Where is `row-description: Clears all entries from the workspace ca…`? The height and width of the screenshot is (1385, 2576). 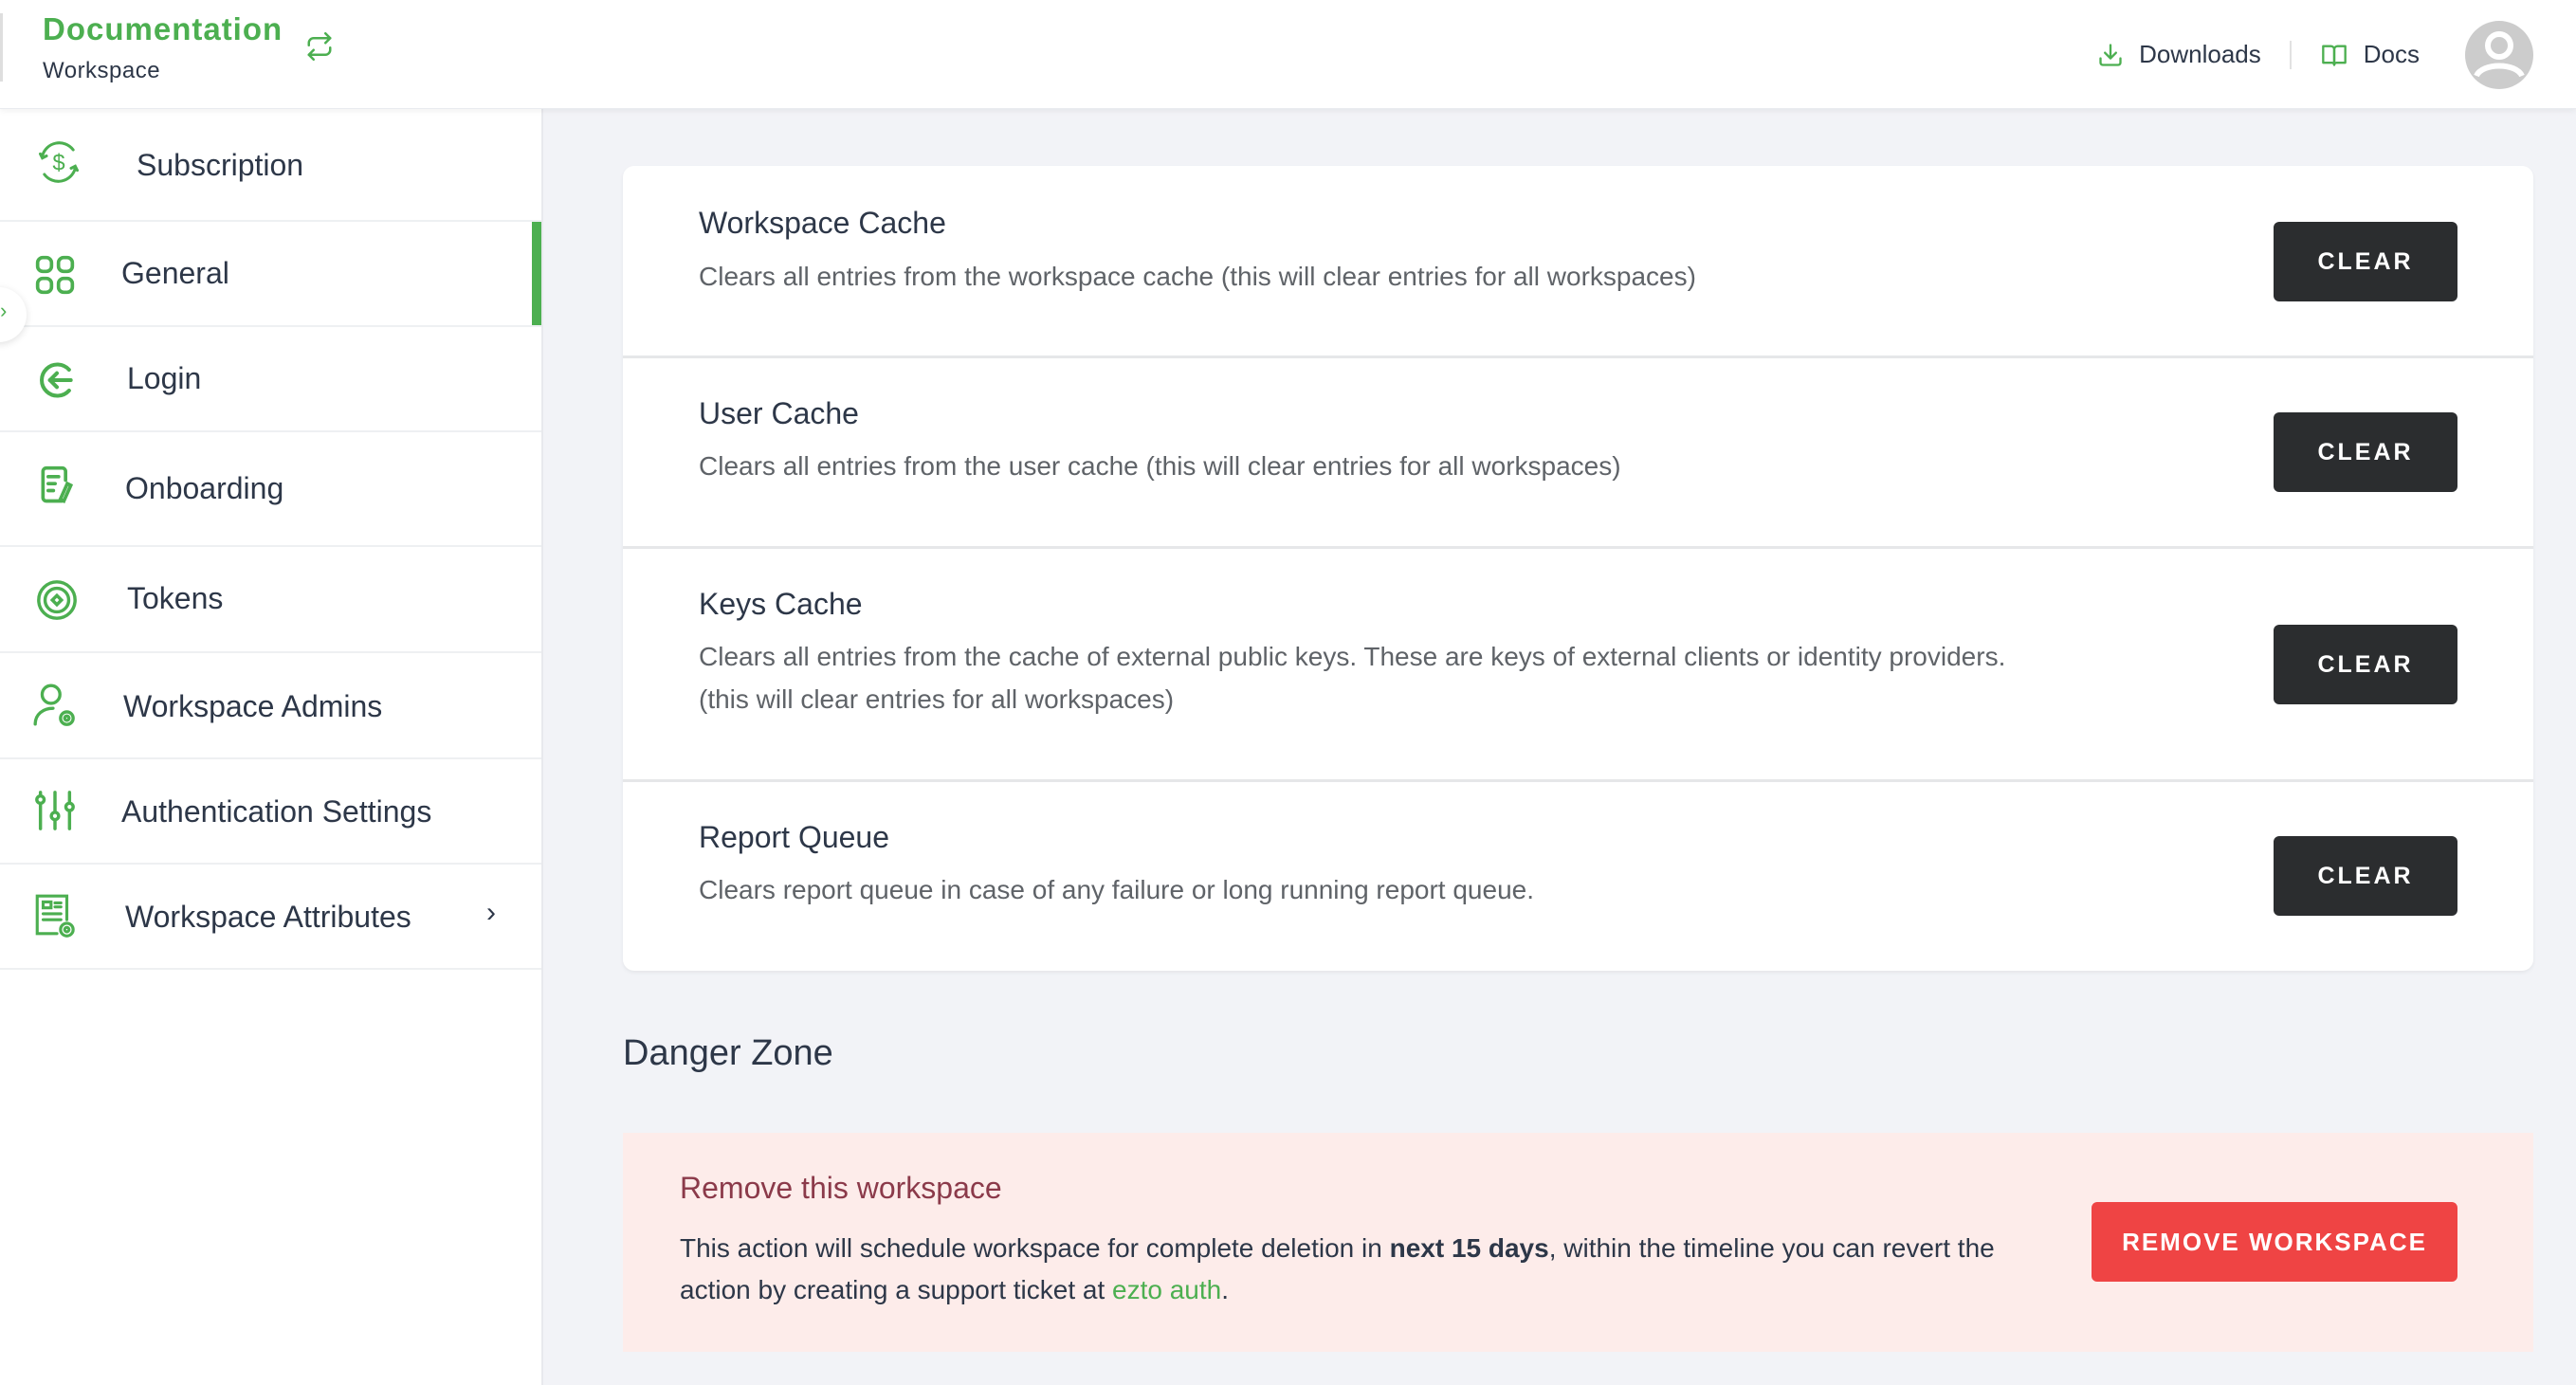 row-description: Clears all entries from the workspace ca… is located at coordinates (1197, 276).